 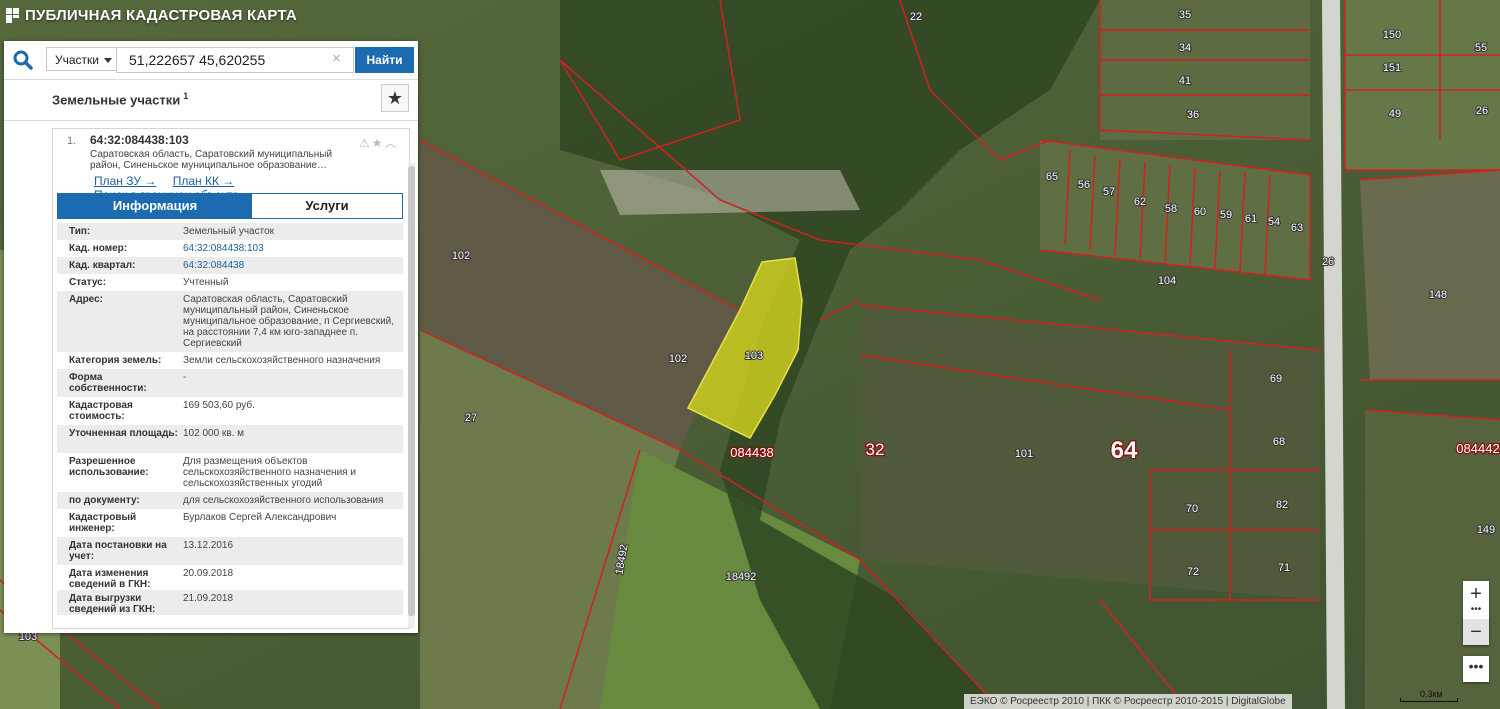 What do you see at coordinates (24, 60) in the screenshot?
I see `search-icon` at bounding box center [24, 60].